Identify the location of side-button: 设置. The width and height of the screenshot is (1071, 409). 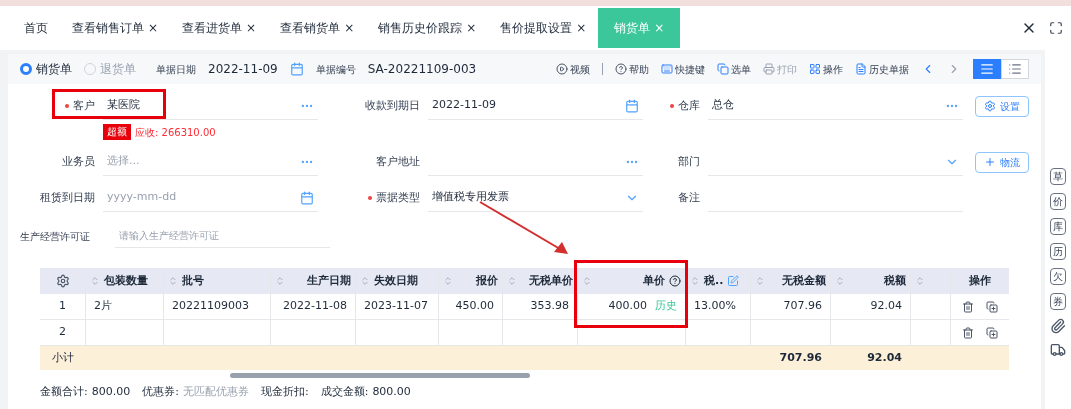
(1002, 106).